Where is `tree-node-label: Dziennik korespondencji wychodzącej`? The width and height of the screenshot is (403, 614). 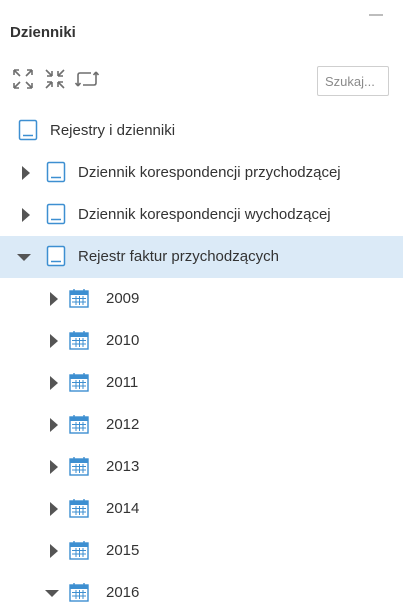
tree-node-label: Dziennik korespondencji wychodzącej is located at coordinates (204, 214).